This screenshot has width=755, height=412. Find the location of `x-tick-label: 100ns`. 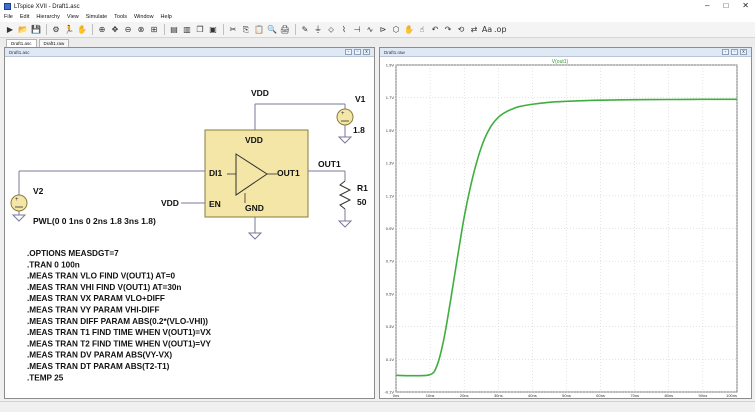

x-tick-label: 100ns is located at coordinates (731, 395).